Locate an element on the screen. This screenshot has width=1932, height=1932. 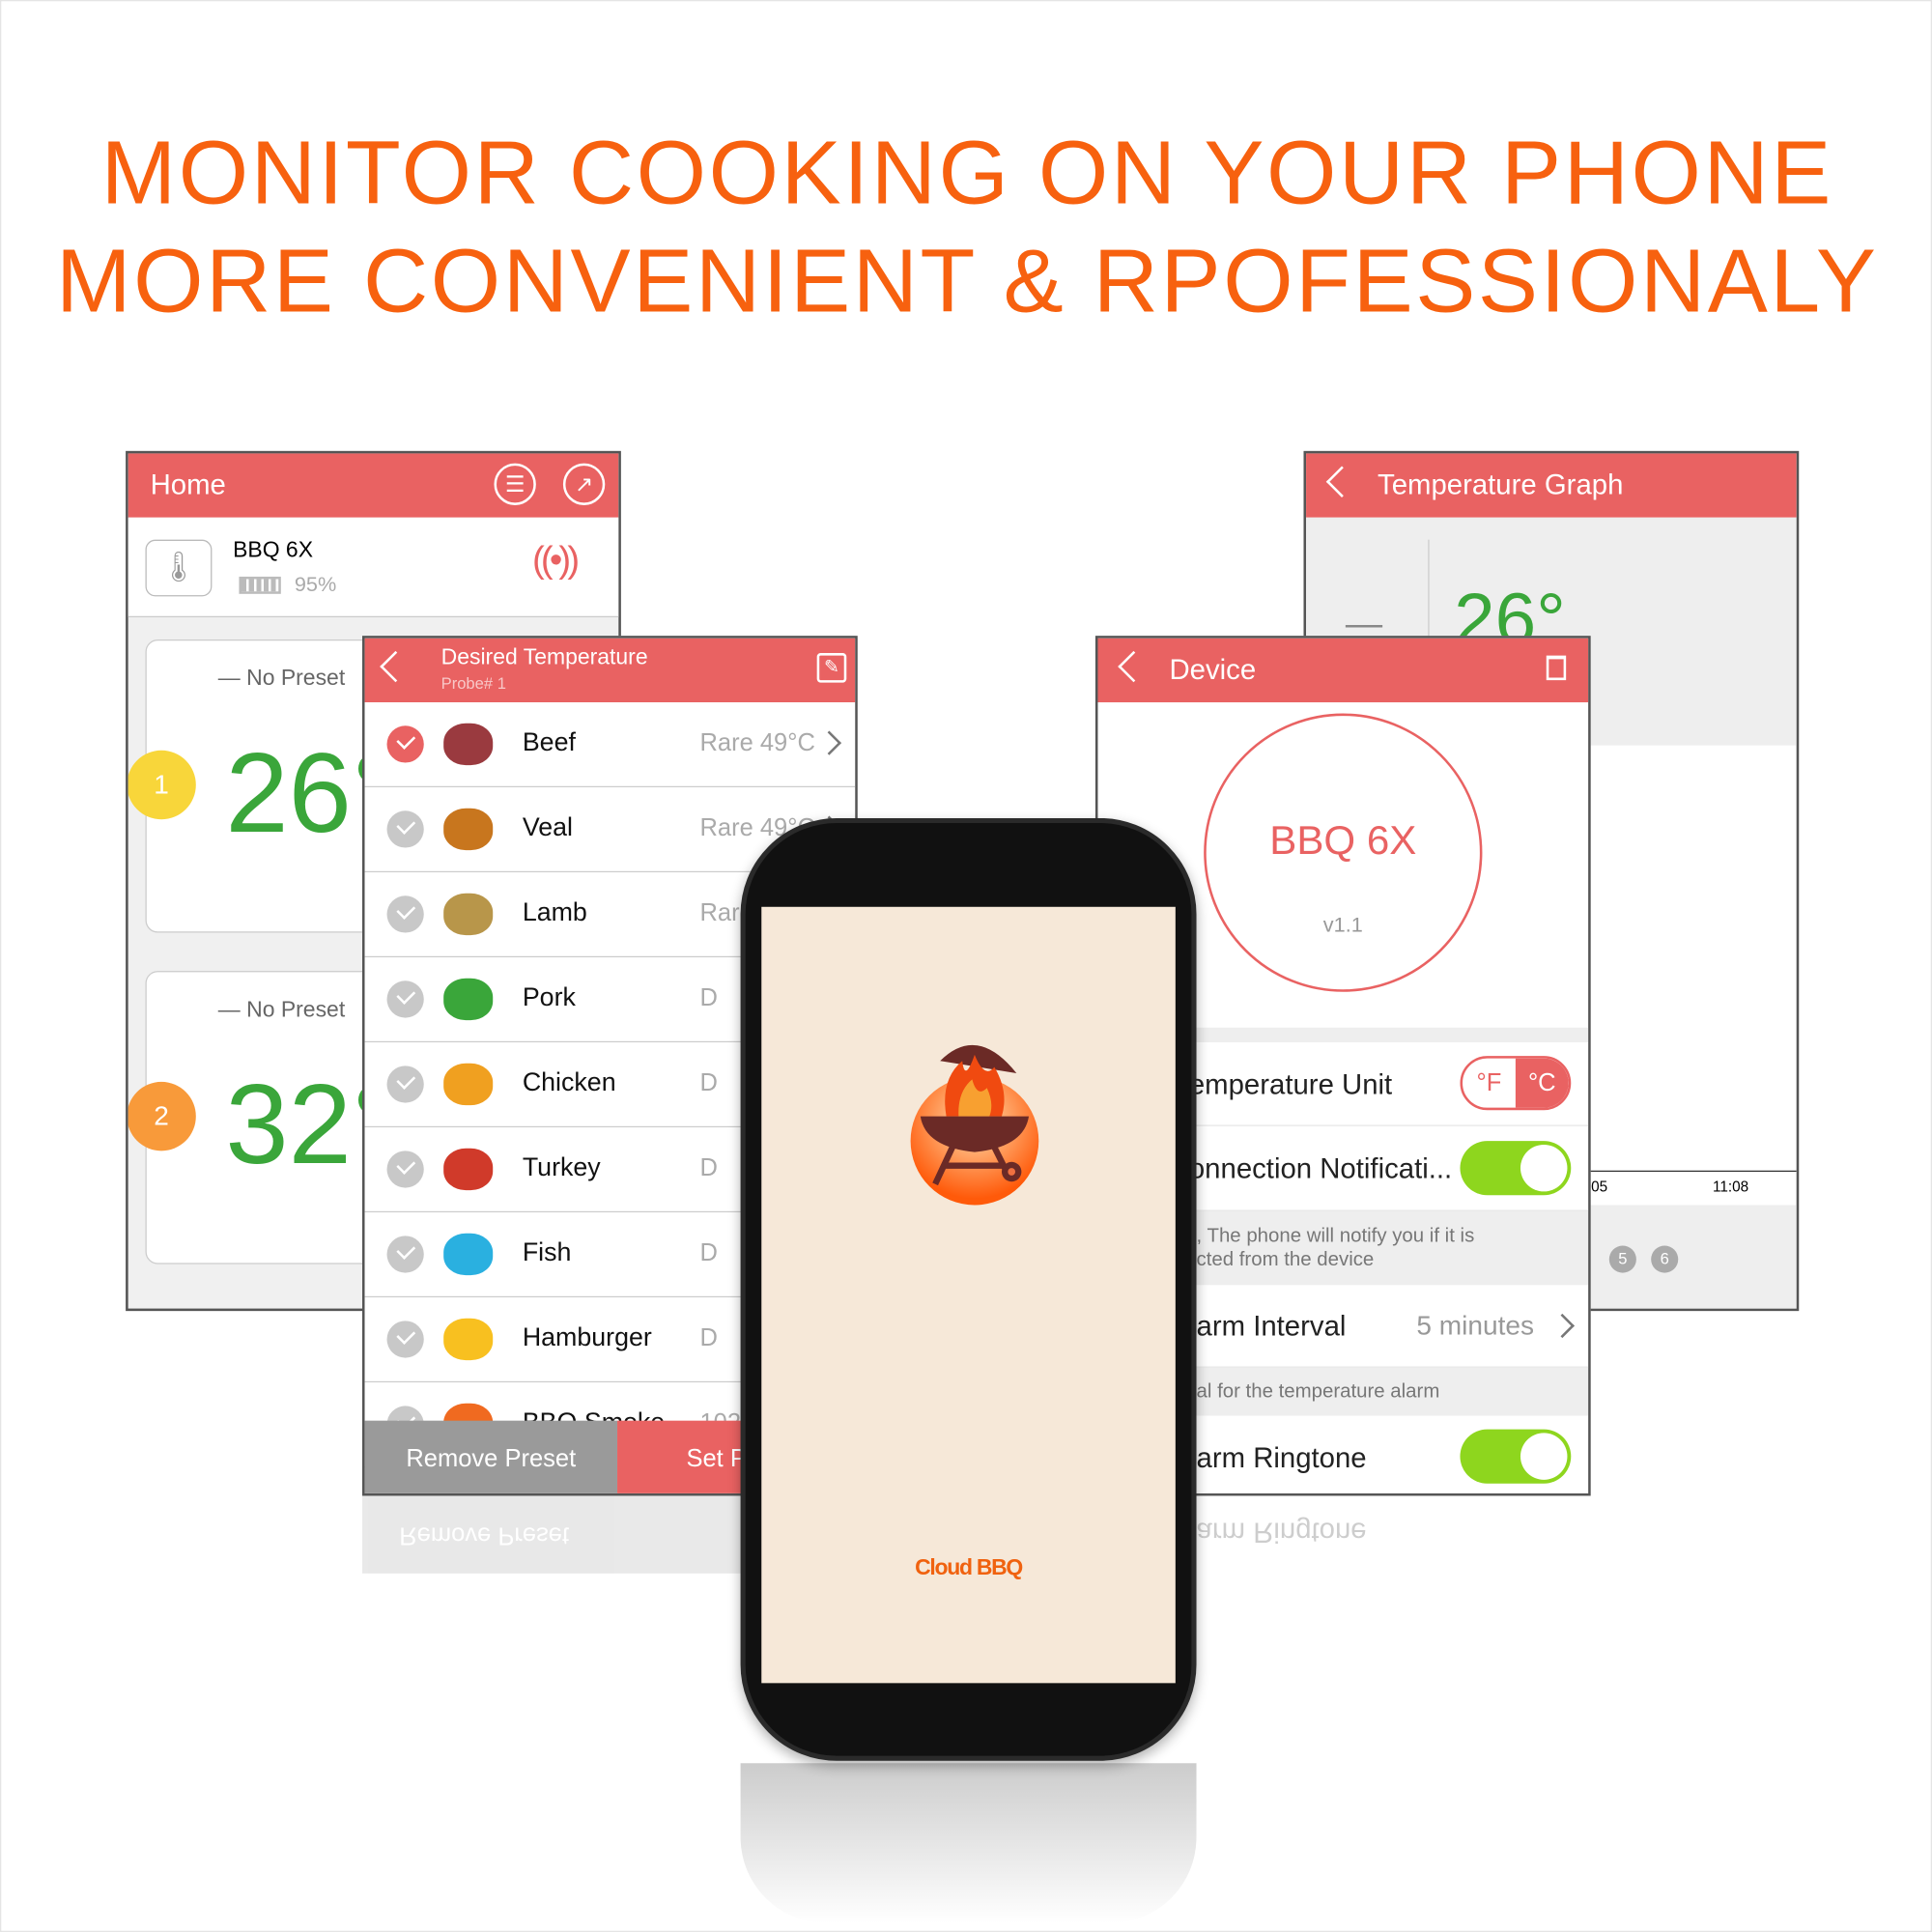
device-title: Device is located at coordinates (1213, 669).